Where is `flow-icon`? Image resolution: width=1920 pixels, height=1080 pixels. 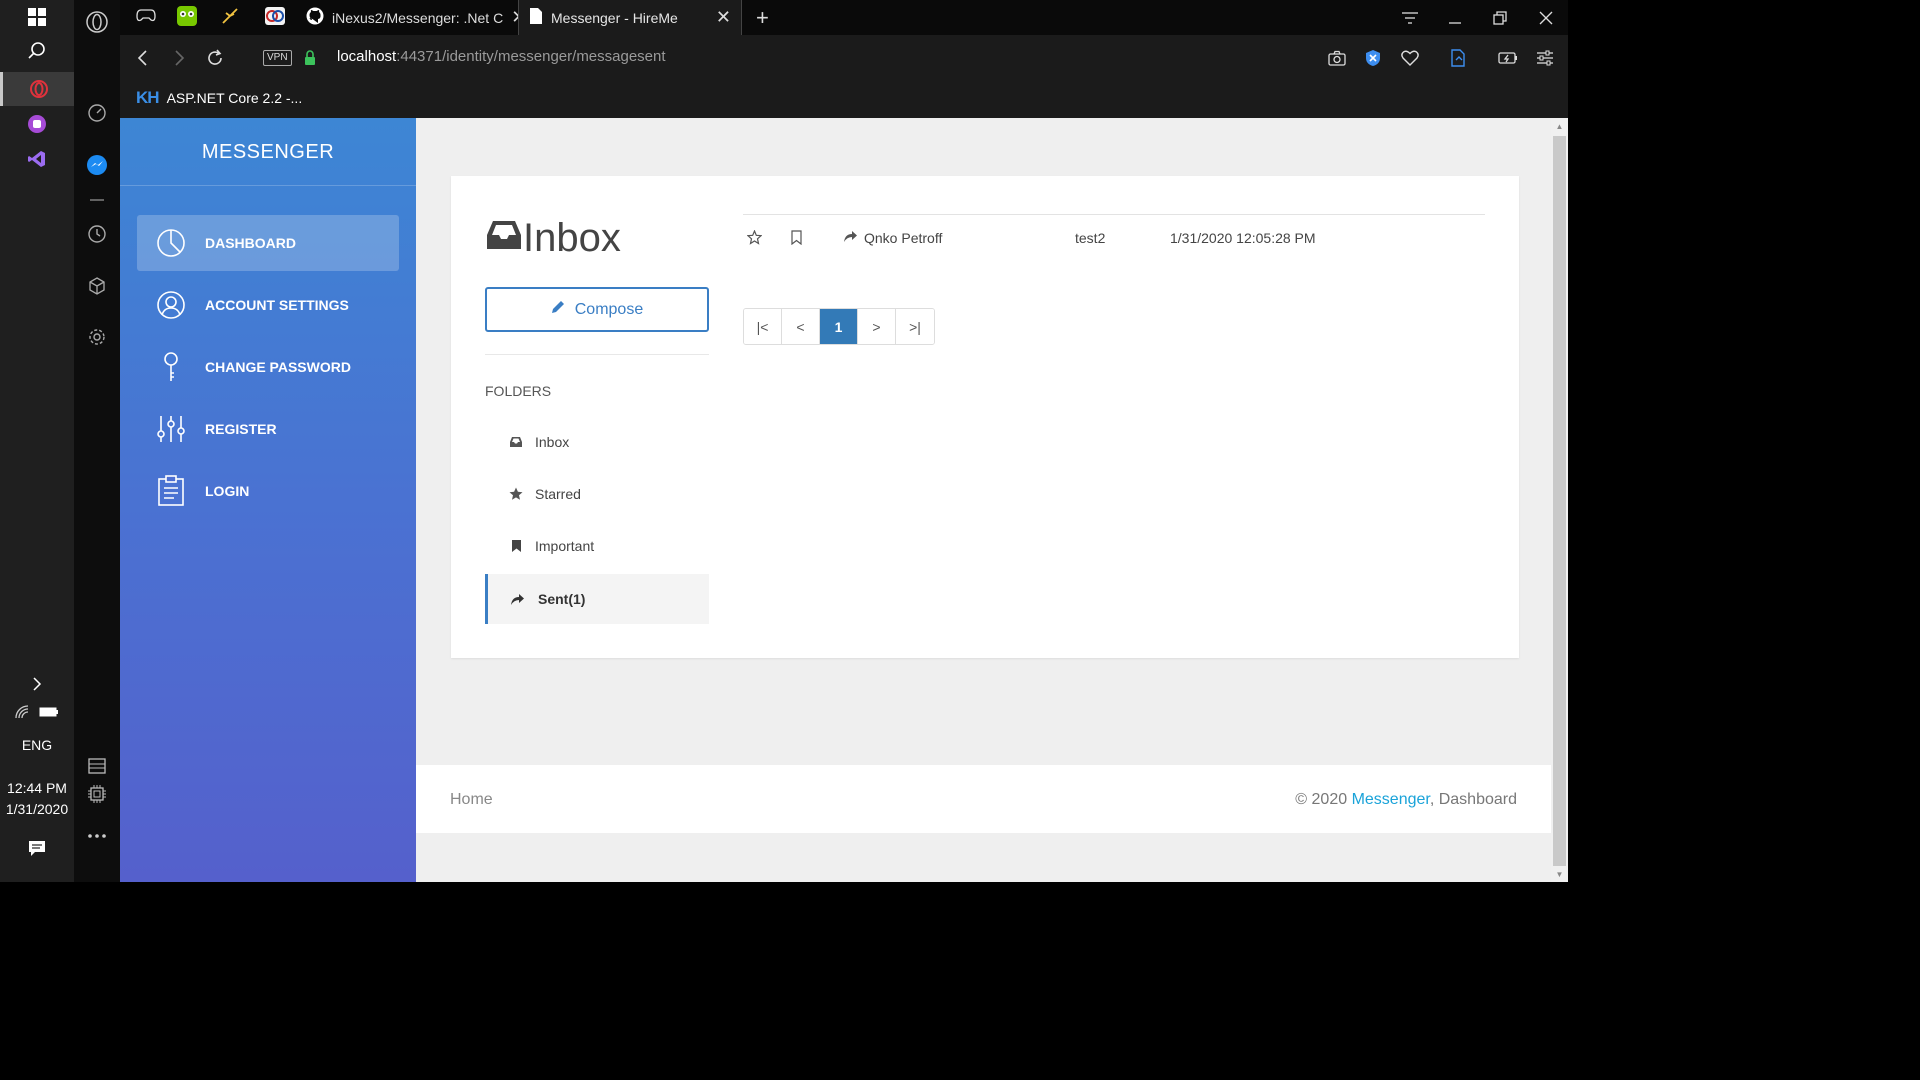
flow-icon is located at coordinates (1458, 58).